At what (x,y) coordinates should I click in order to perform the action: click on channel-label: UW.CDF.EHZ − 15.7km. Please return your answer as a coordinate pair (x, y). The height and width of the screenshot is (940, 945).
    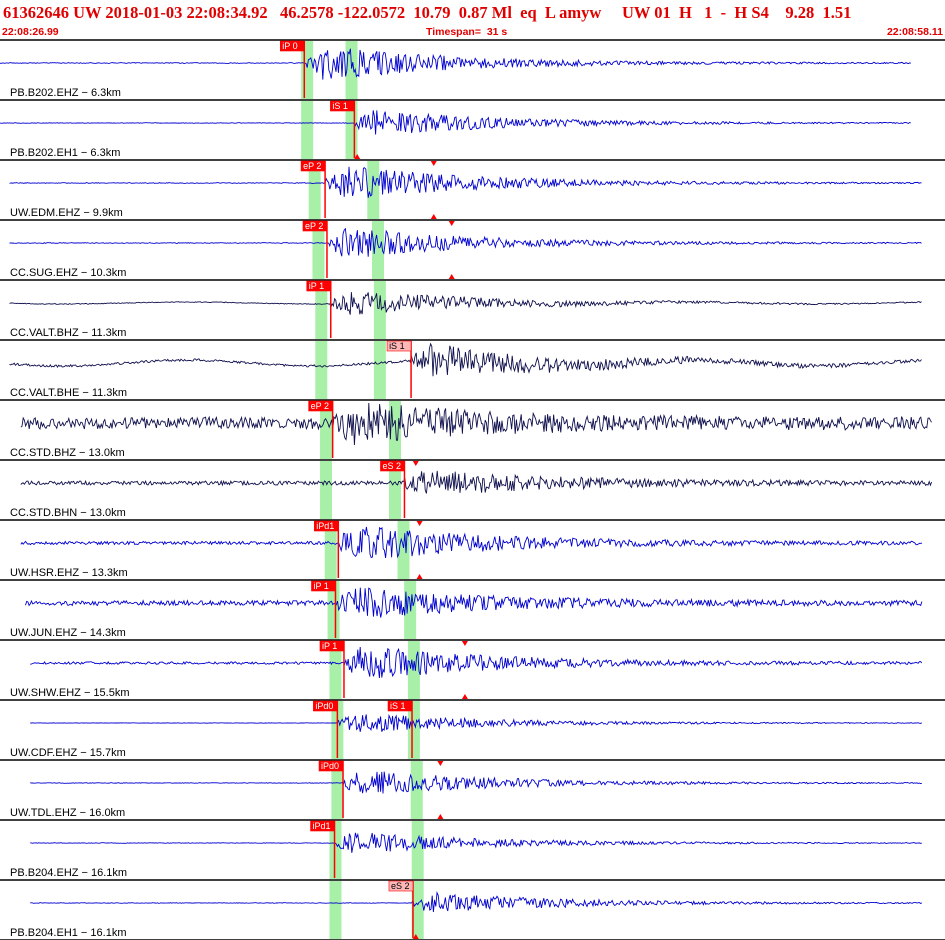
    Looking at the image, I should click on (68, 753).